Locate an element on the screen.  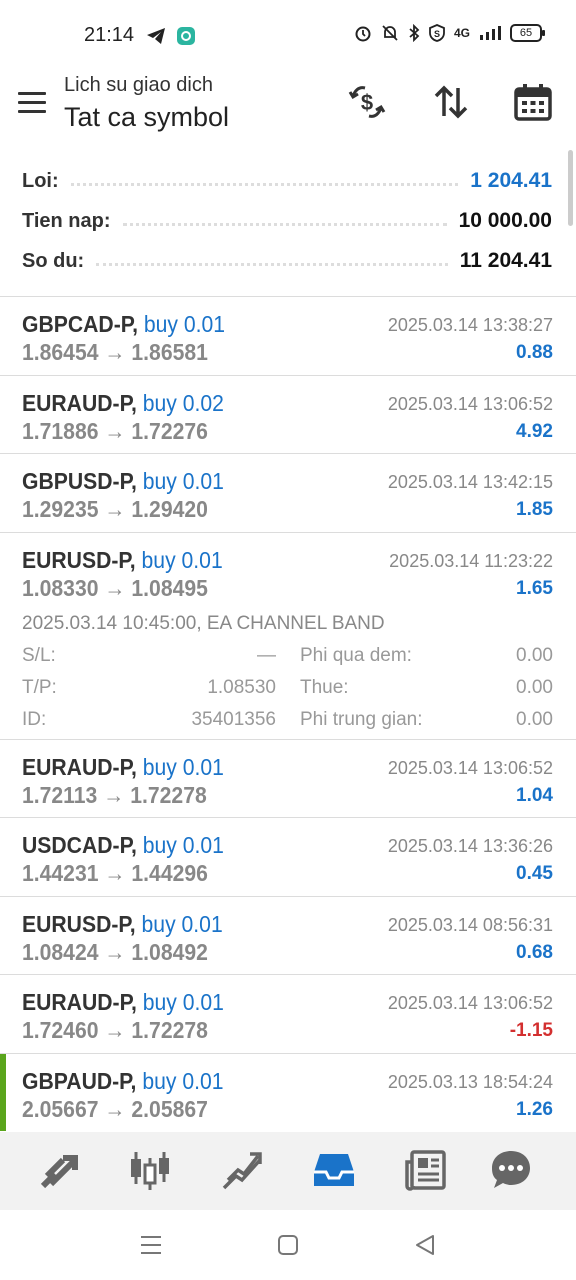
deal-prices: 1.08424 → 1.08492 is located at coordinates (115, 951).